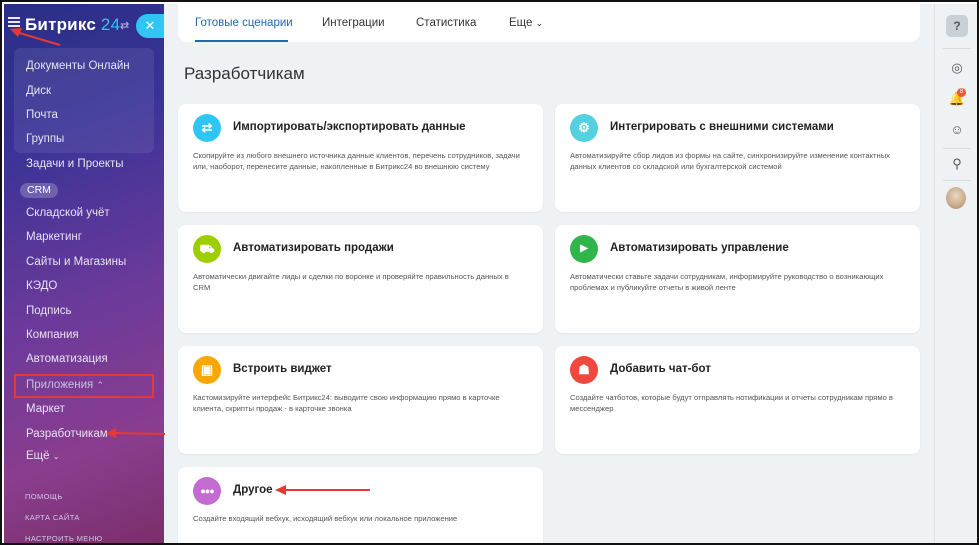  Describe the element at coordinates (957, 26) in the screenshot. I see `help-button: ?` at that location.